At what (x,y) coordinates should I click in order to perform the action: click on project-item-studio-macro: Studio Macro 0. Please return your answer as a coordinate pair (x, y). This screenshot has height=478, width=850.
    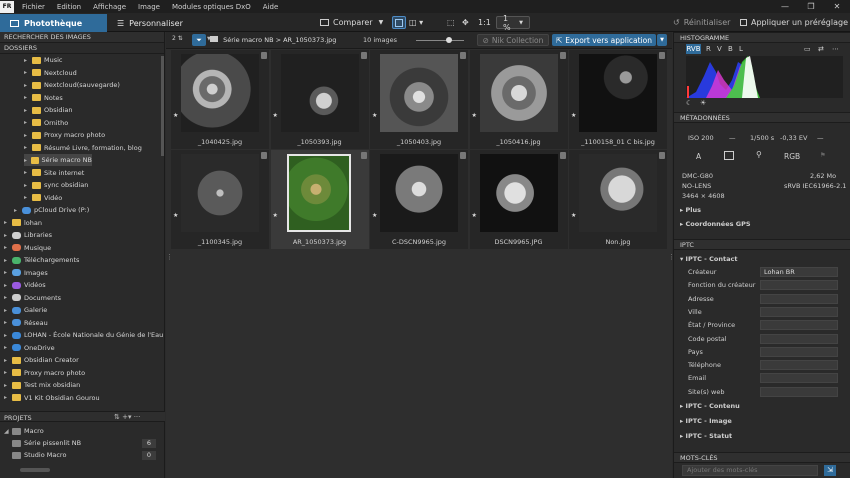
    Looking at the image, I should click on (84, 455).